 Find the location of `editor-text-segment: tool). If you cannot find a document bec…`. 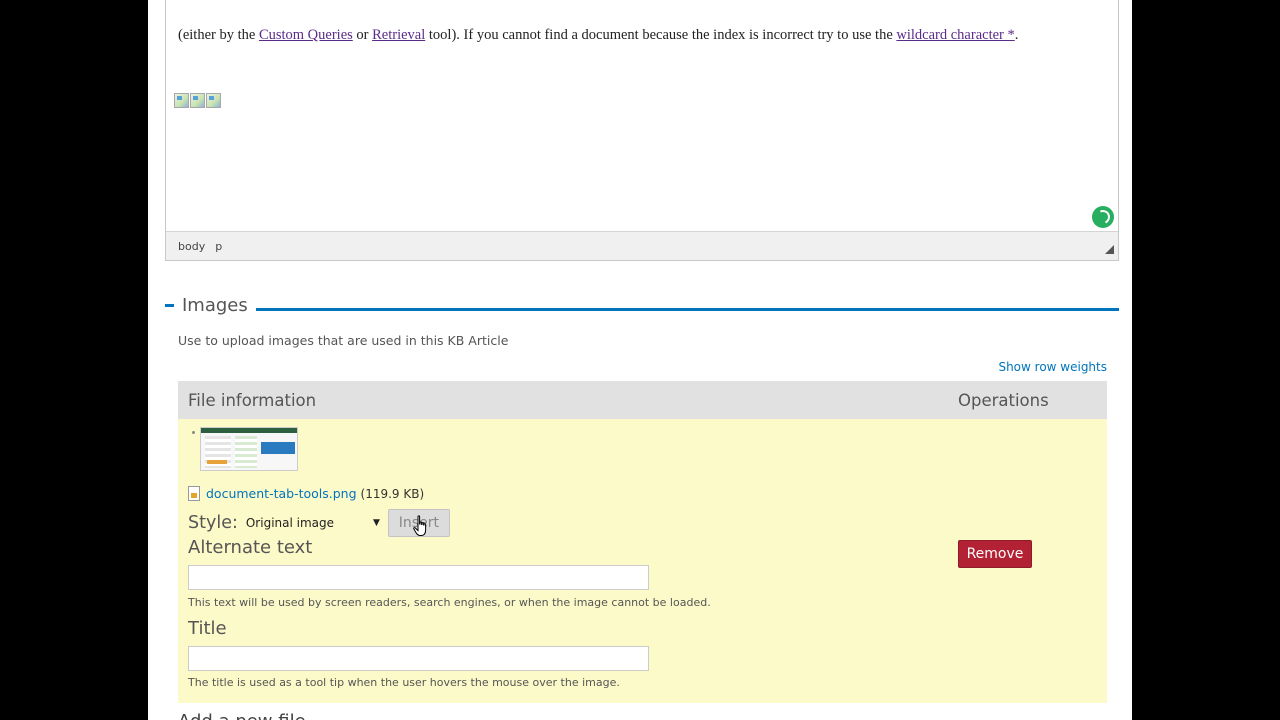

editor-text-segment: tool). If you cannot find a document bec… is located at coordinates (661, 35).